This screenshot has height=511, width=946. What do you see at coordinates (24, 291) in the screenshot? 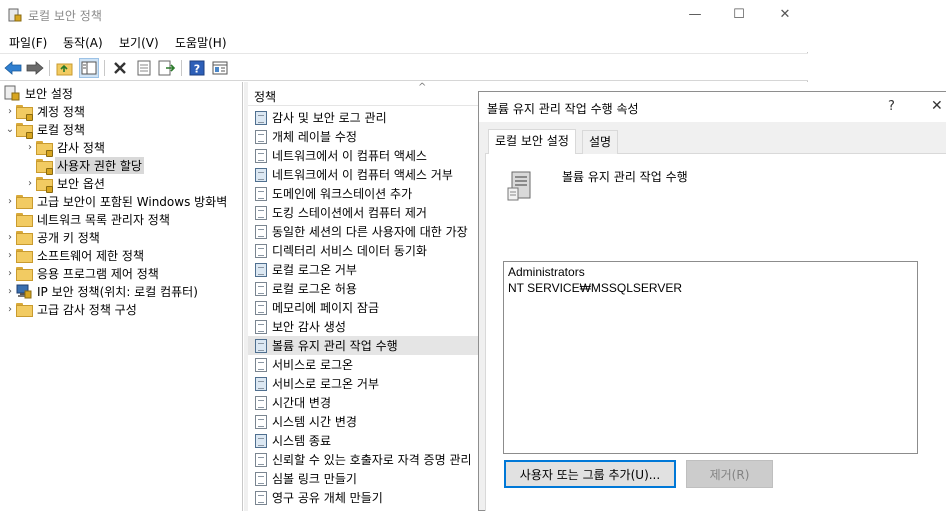
I see `ip-security-icon` at bounding box center [24, 291].